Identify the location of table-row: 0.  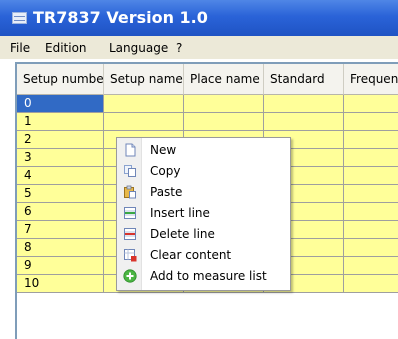
(207, 104).